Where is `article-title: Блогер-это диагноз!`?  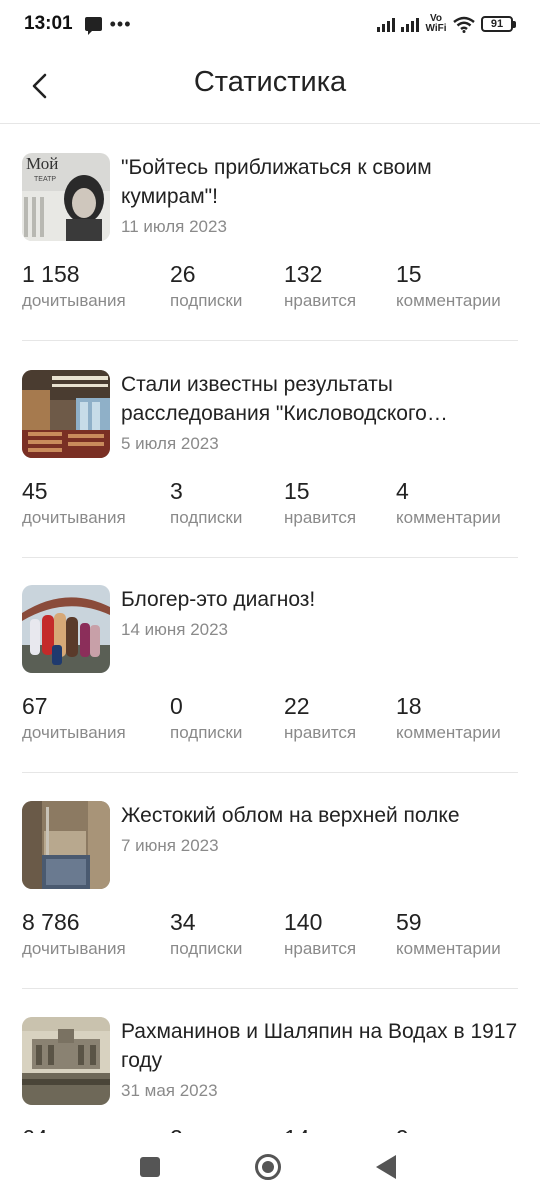 article-title: Блогер-это диагноз! is located at coordinates (319, 599).